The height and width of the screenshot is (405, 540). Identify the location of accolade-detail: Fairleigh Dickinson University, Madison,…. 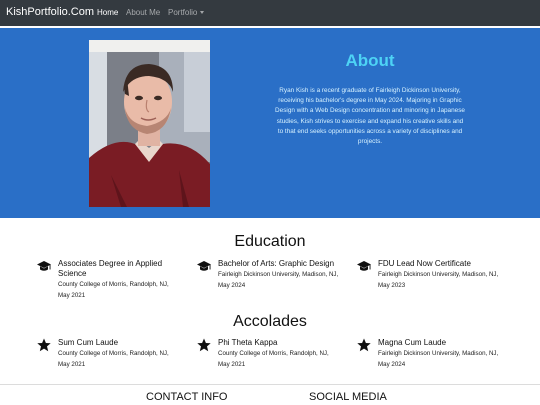
(438, 359).